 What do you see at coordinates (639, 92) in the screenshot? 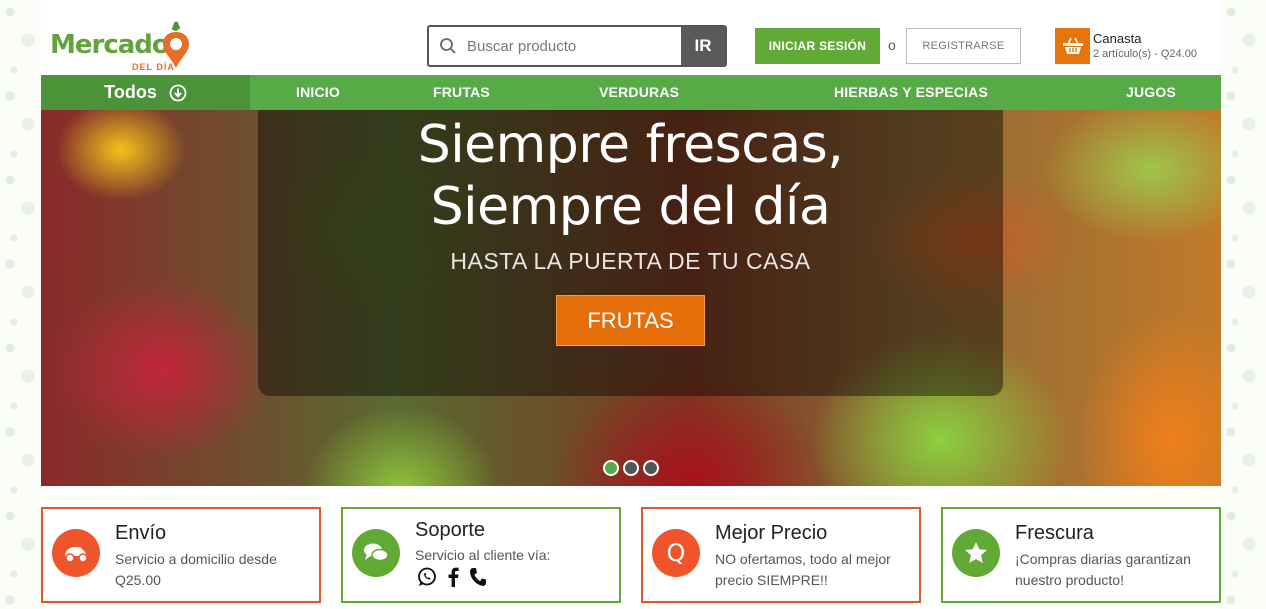
I see `nav-item-verduras: VERDURAS` at bounding box center [639, 92].